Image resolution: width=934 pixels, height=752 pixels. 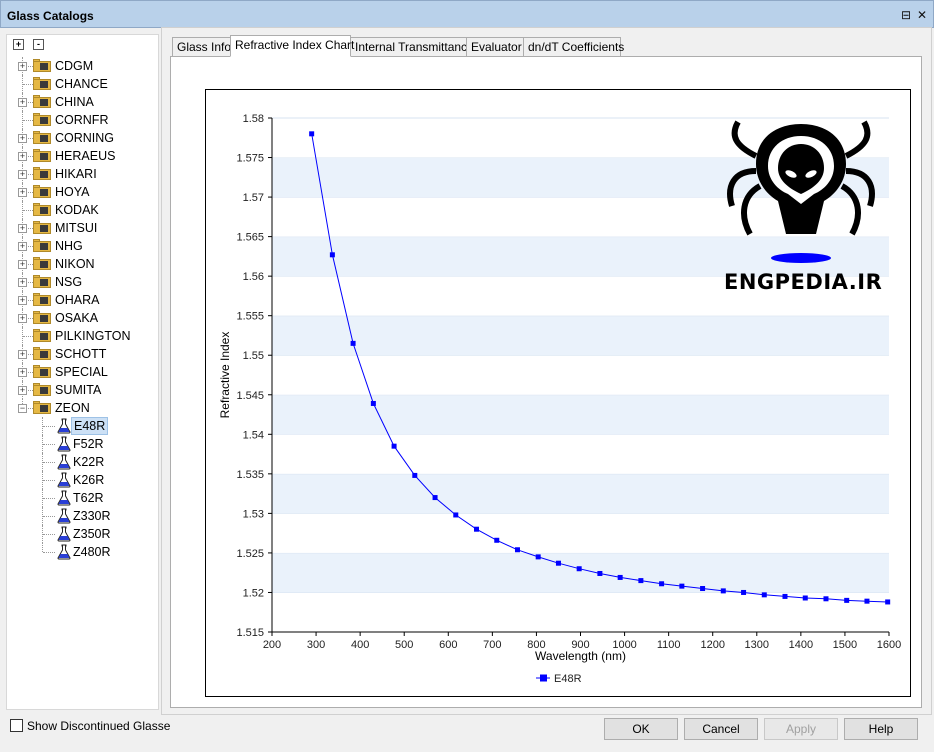 I want to click on tree-node-special: + SPECIAL, so click(x=82, y=372).